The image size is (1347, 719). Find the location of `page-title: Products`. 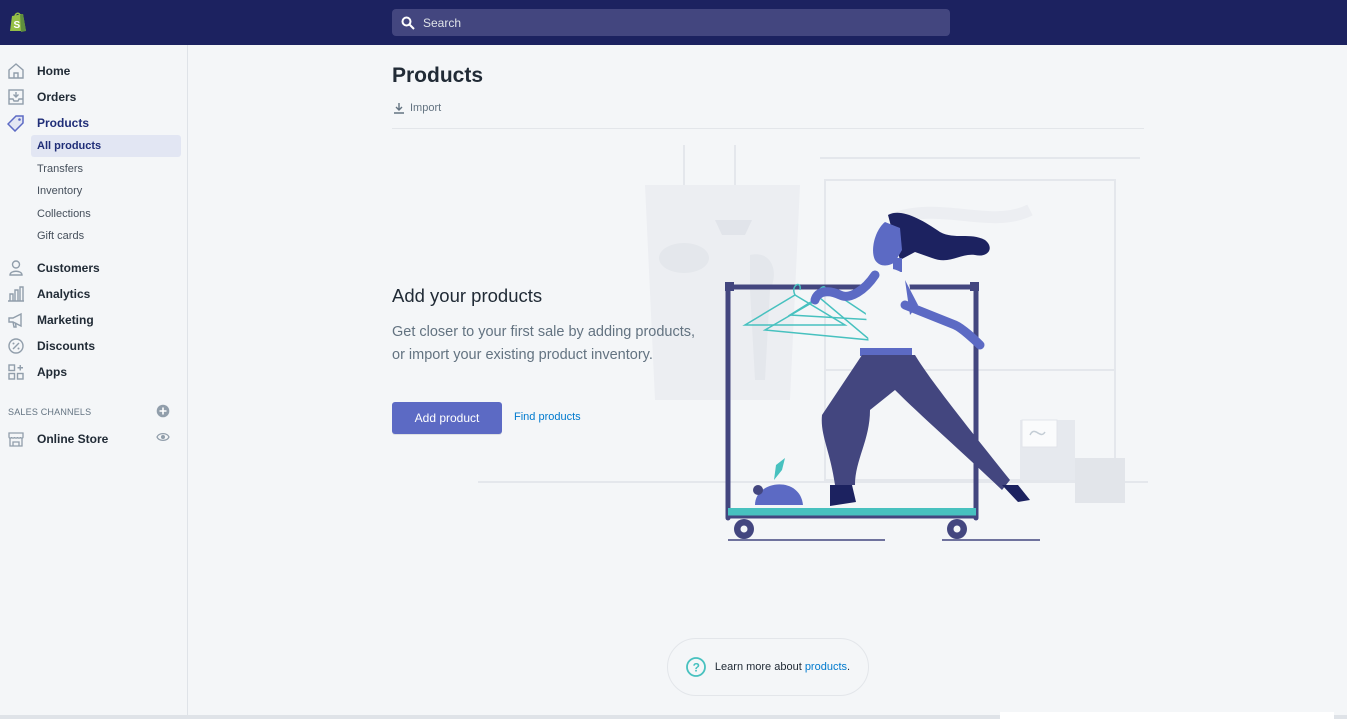

page-title: Products is located at coordinates (438, 75).